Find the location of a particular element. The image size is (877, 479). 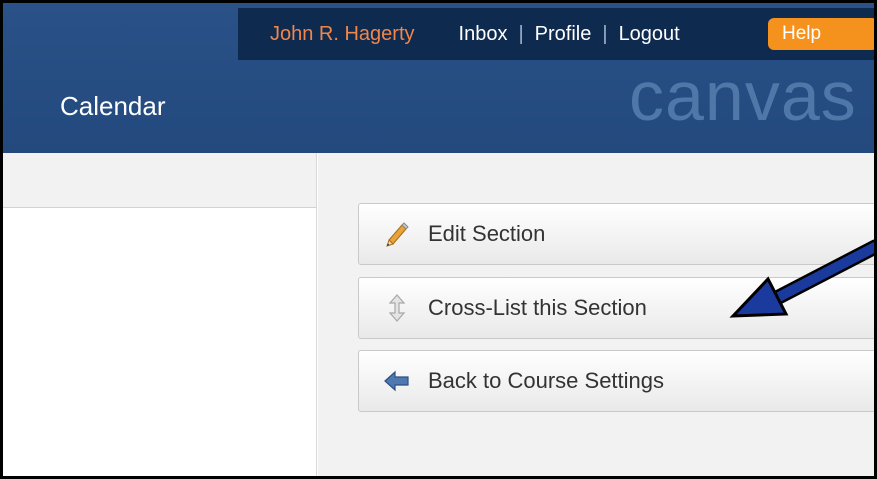

back-to-course-settings-button: Back to Course Settings is located at coordinates (616, 381).